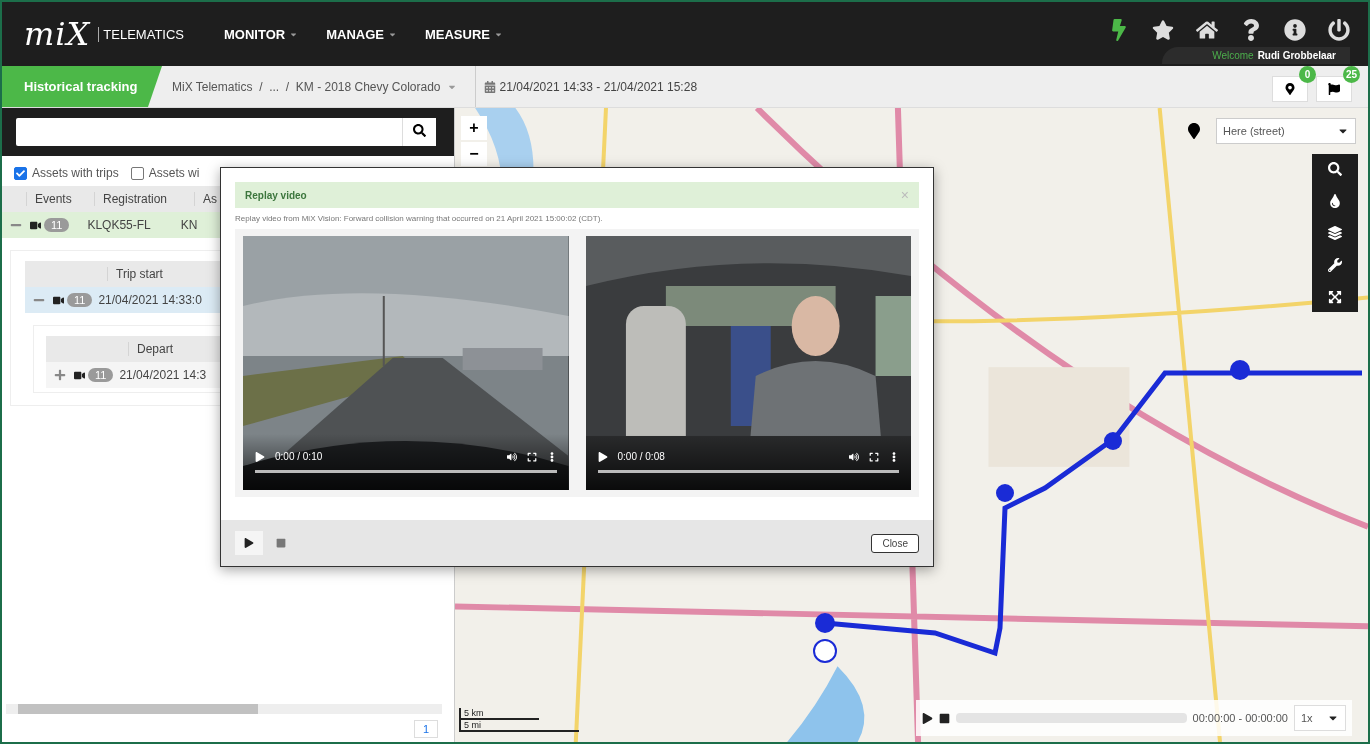 This screenshot has height=744, width=1370. Describe the element at coordinates (82, 86) in the screenshot. I see `page-title: Historical tracking` at that location.